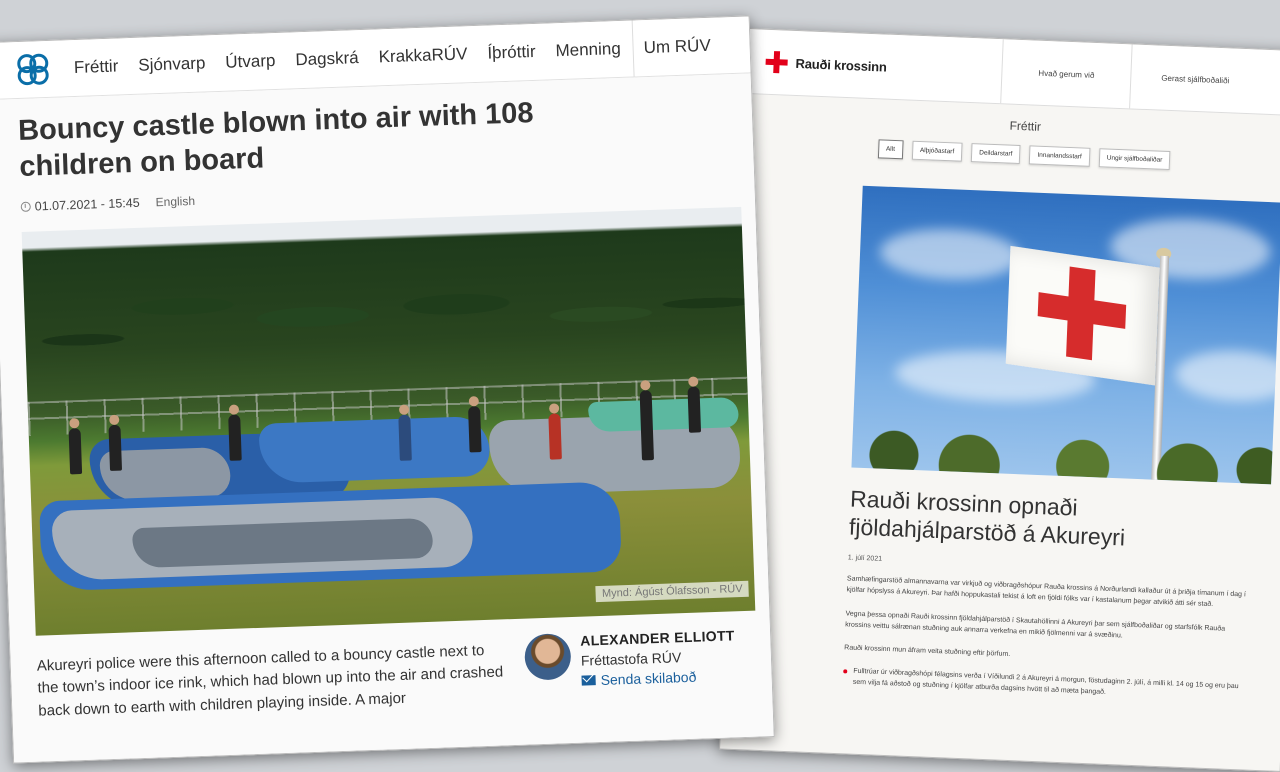 This screenshot has width=1280, height=772. Describe the element at coordinates (423, 56) in the screenshot. I see `nav-krakkaruv: KrakkaRÚV` at that location.